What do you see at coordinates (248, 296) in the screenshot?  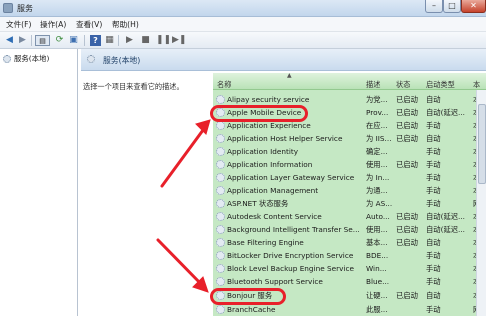 I see `highlight-bonjour-service` at bounding box center [248, 296].